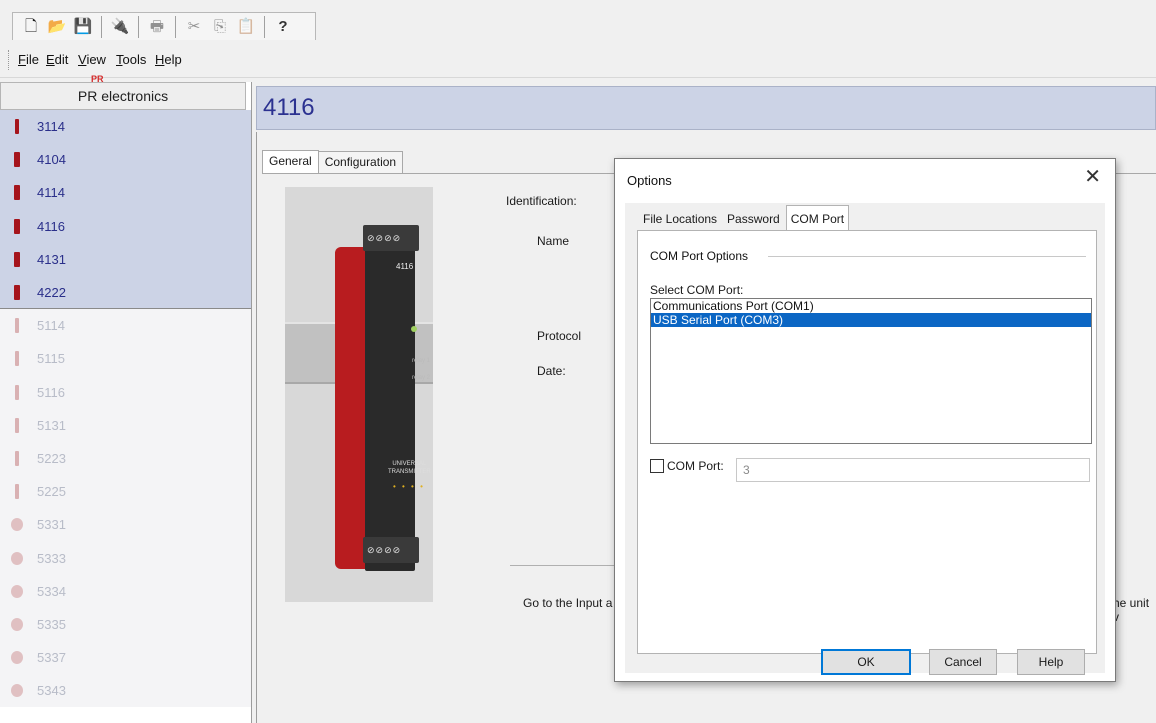 The width and height of the screenshot is (1156, 723). I want to click on sidebar-item-3114: 3114, so click(125, 127).